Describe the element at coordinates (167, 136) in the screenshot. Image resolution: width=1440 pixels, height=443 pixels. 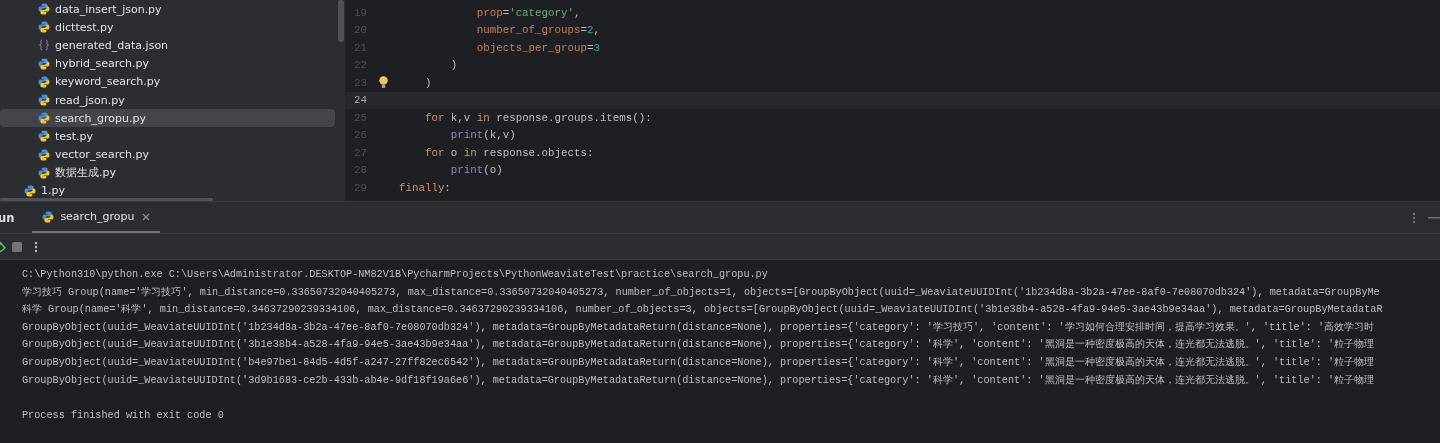
I see `file-tree-item: test.py` at that location.